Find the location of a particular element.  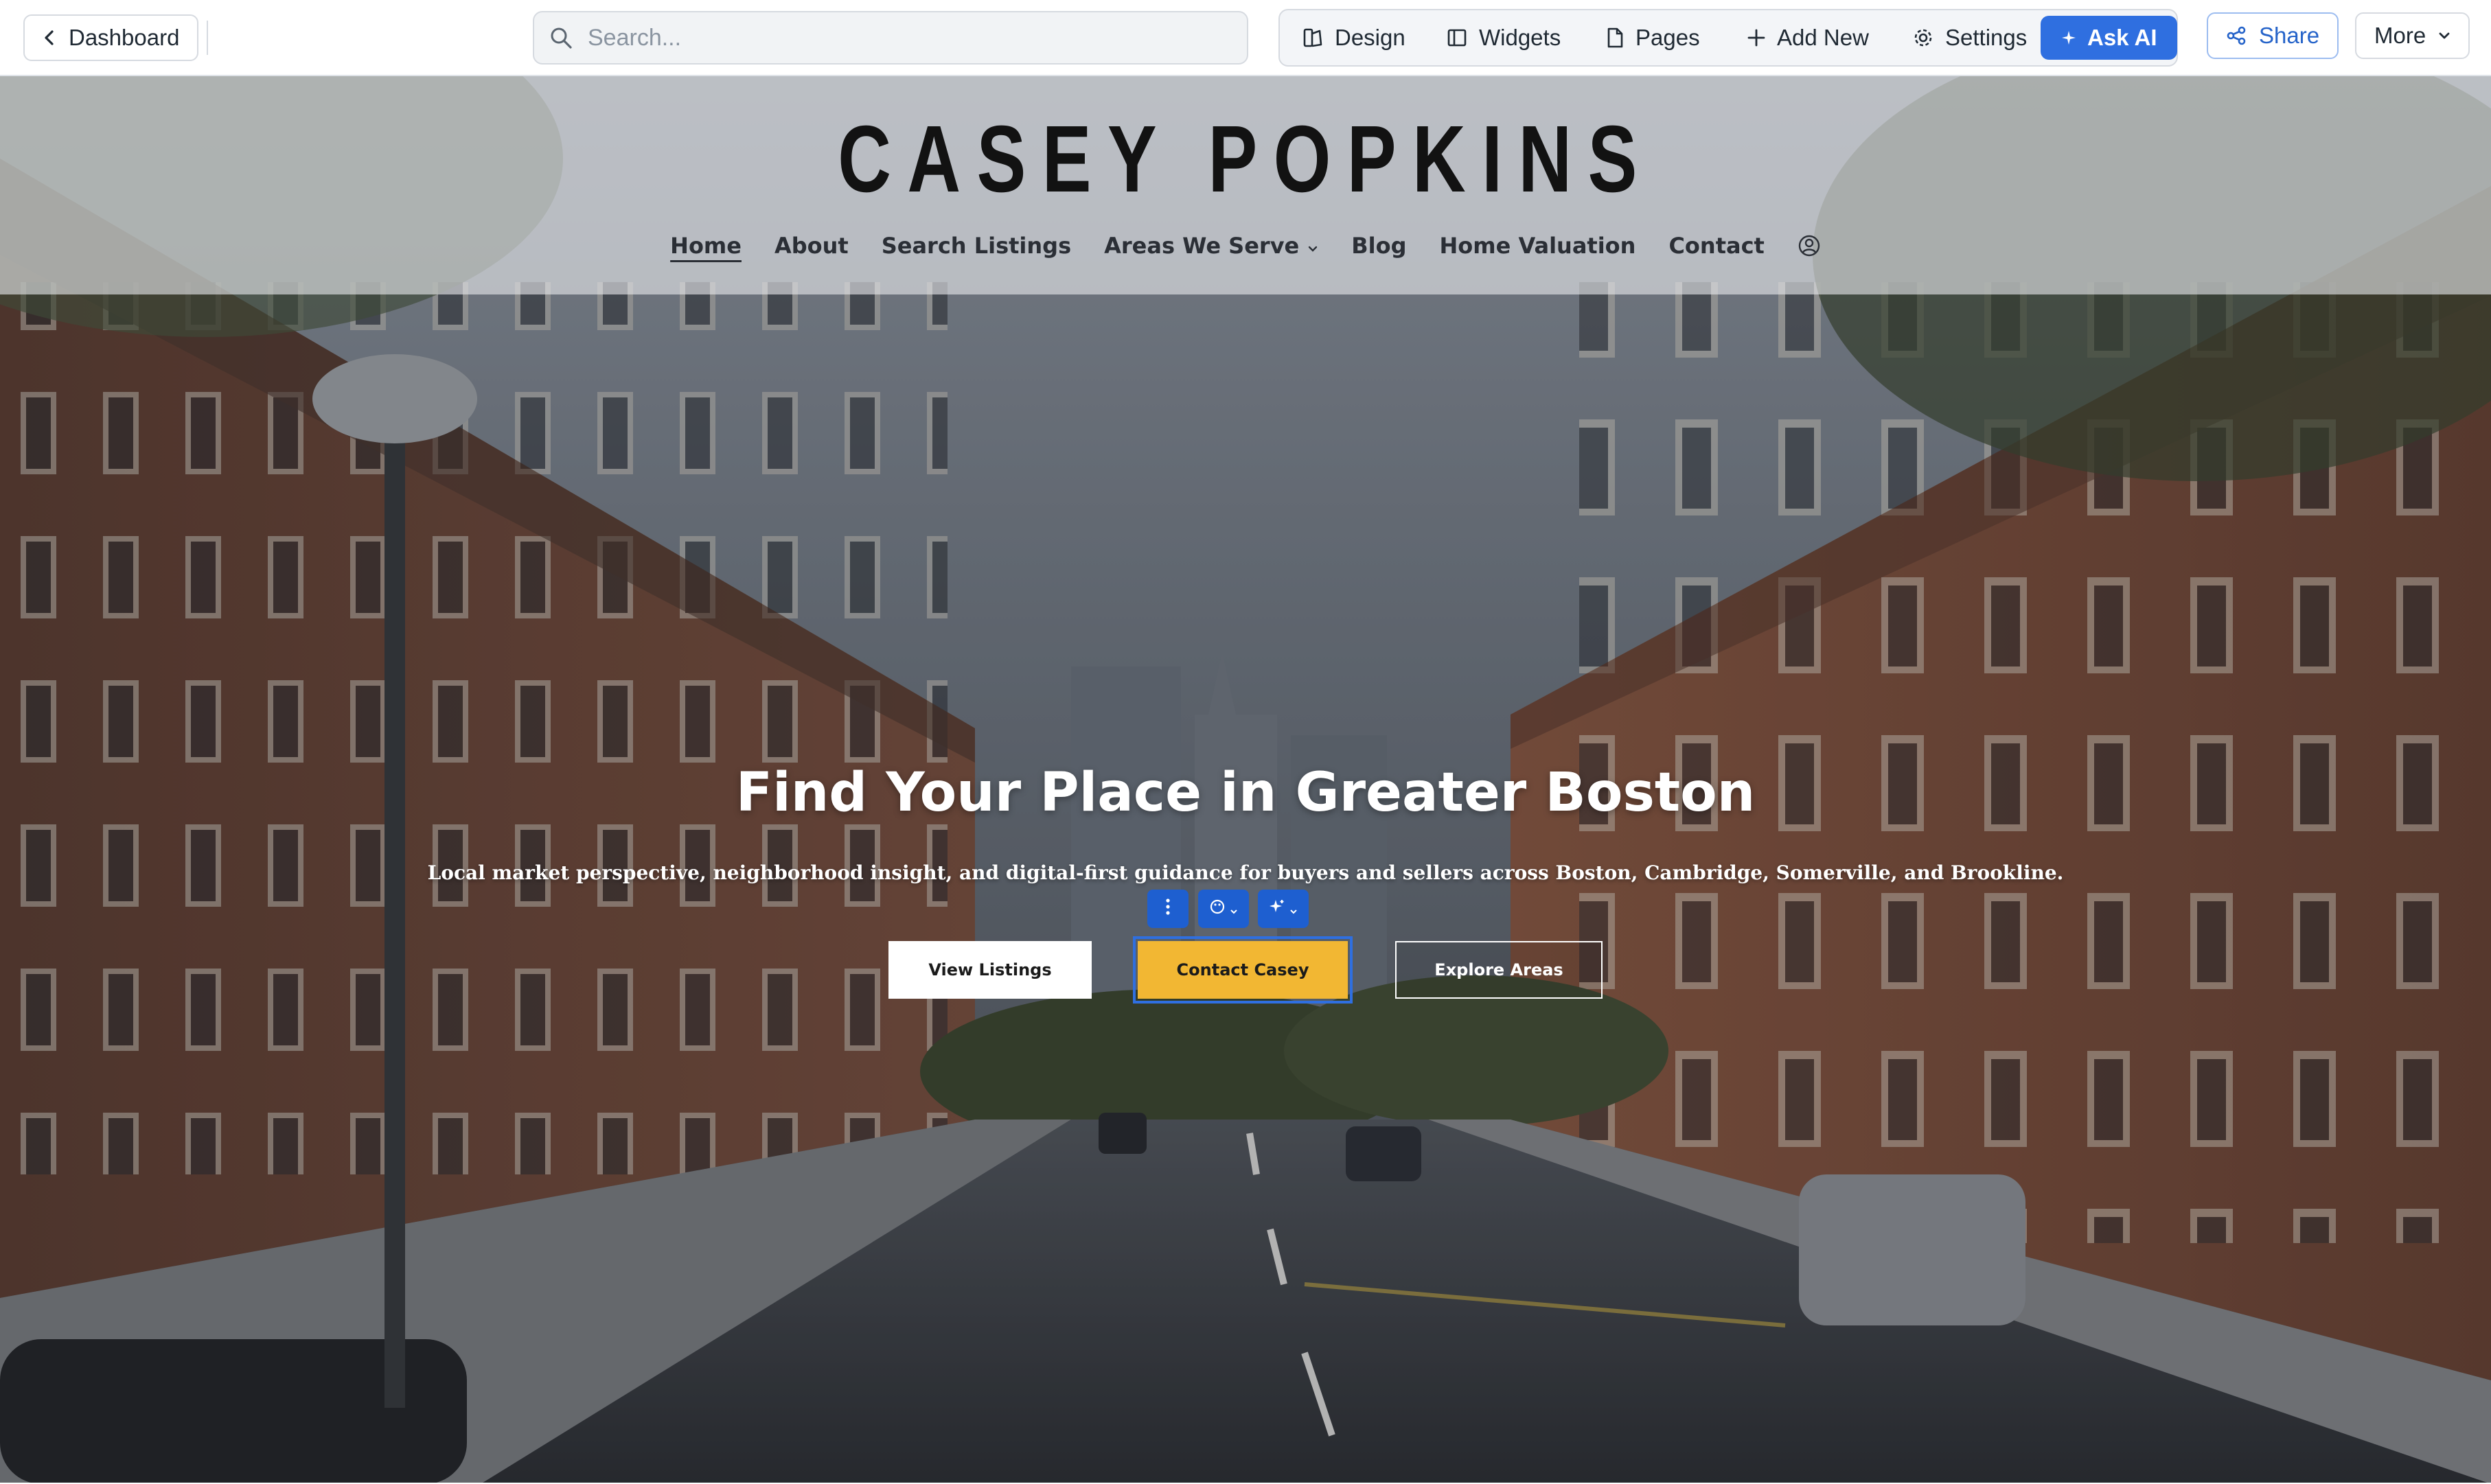

nav-about: About is located at coordinates (811, 246).